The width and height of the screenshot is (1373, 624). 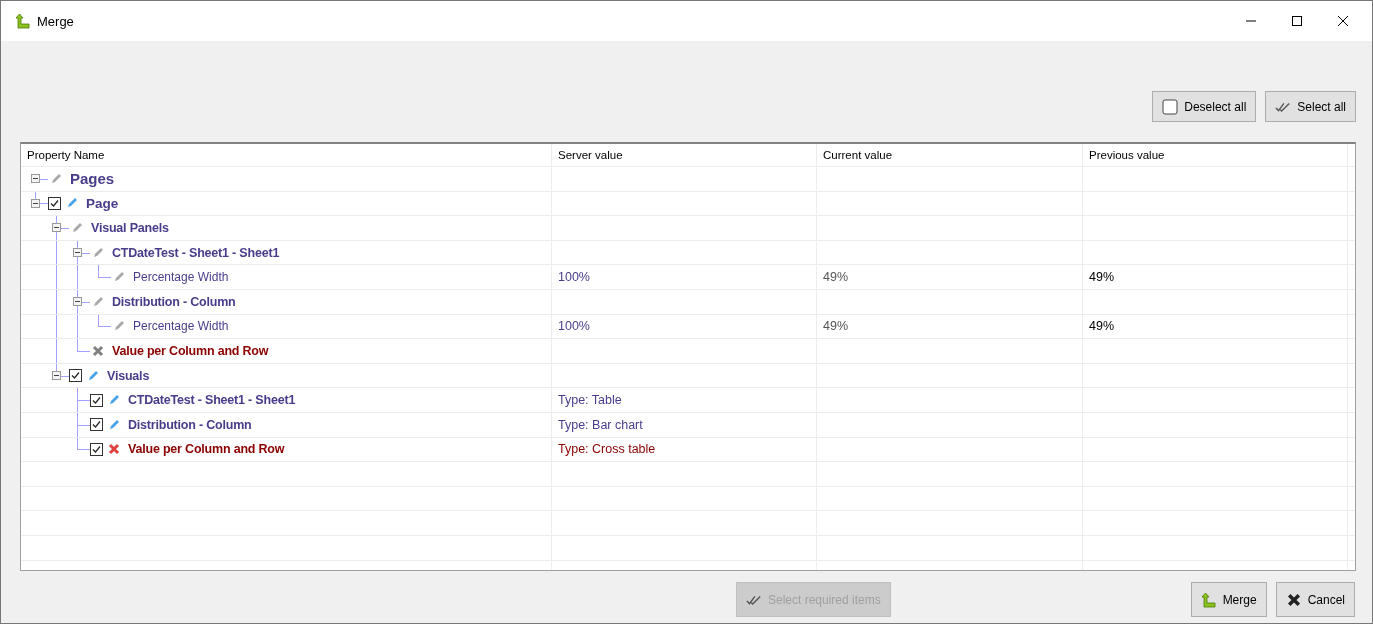 I want to click on cancel-button: Cancel, so click(x=1315, y=599).